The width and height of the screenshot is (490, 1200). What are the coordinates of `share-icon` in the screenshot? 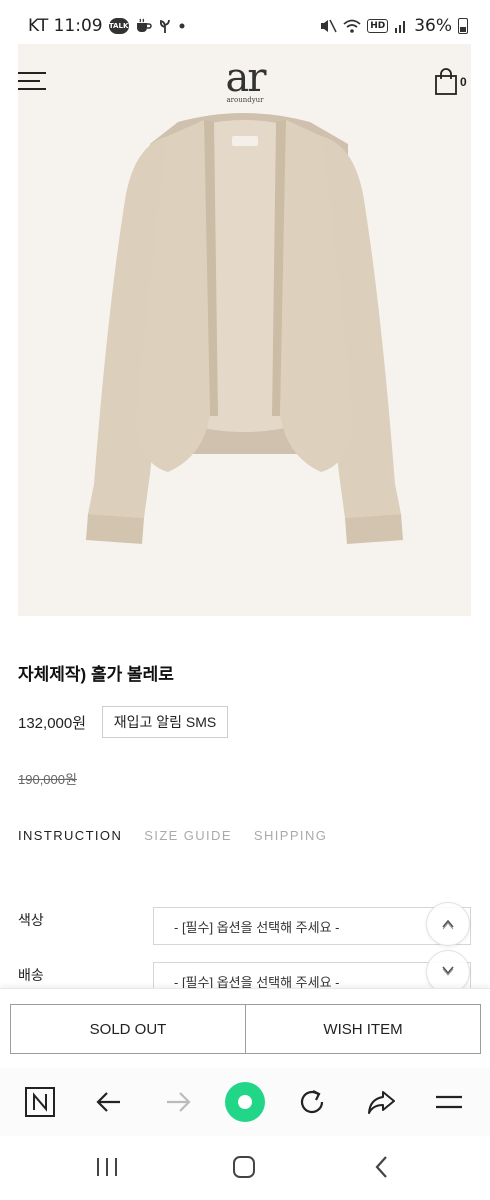 It's located at (381, 1102).